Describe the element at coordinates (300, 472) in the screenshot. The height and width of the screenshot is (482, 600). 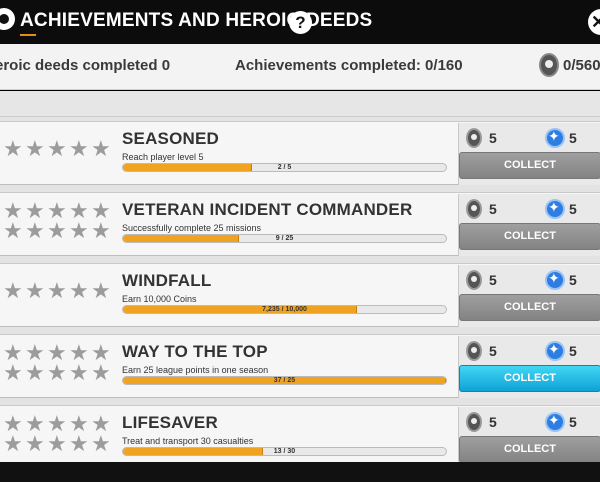
I see `bottom-edge` at that location.